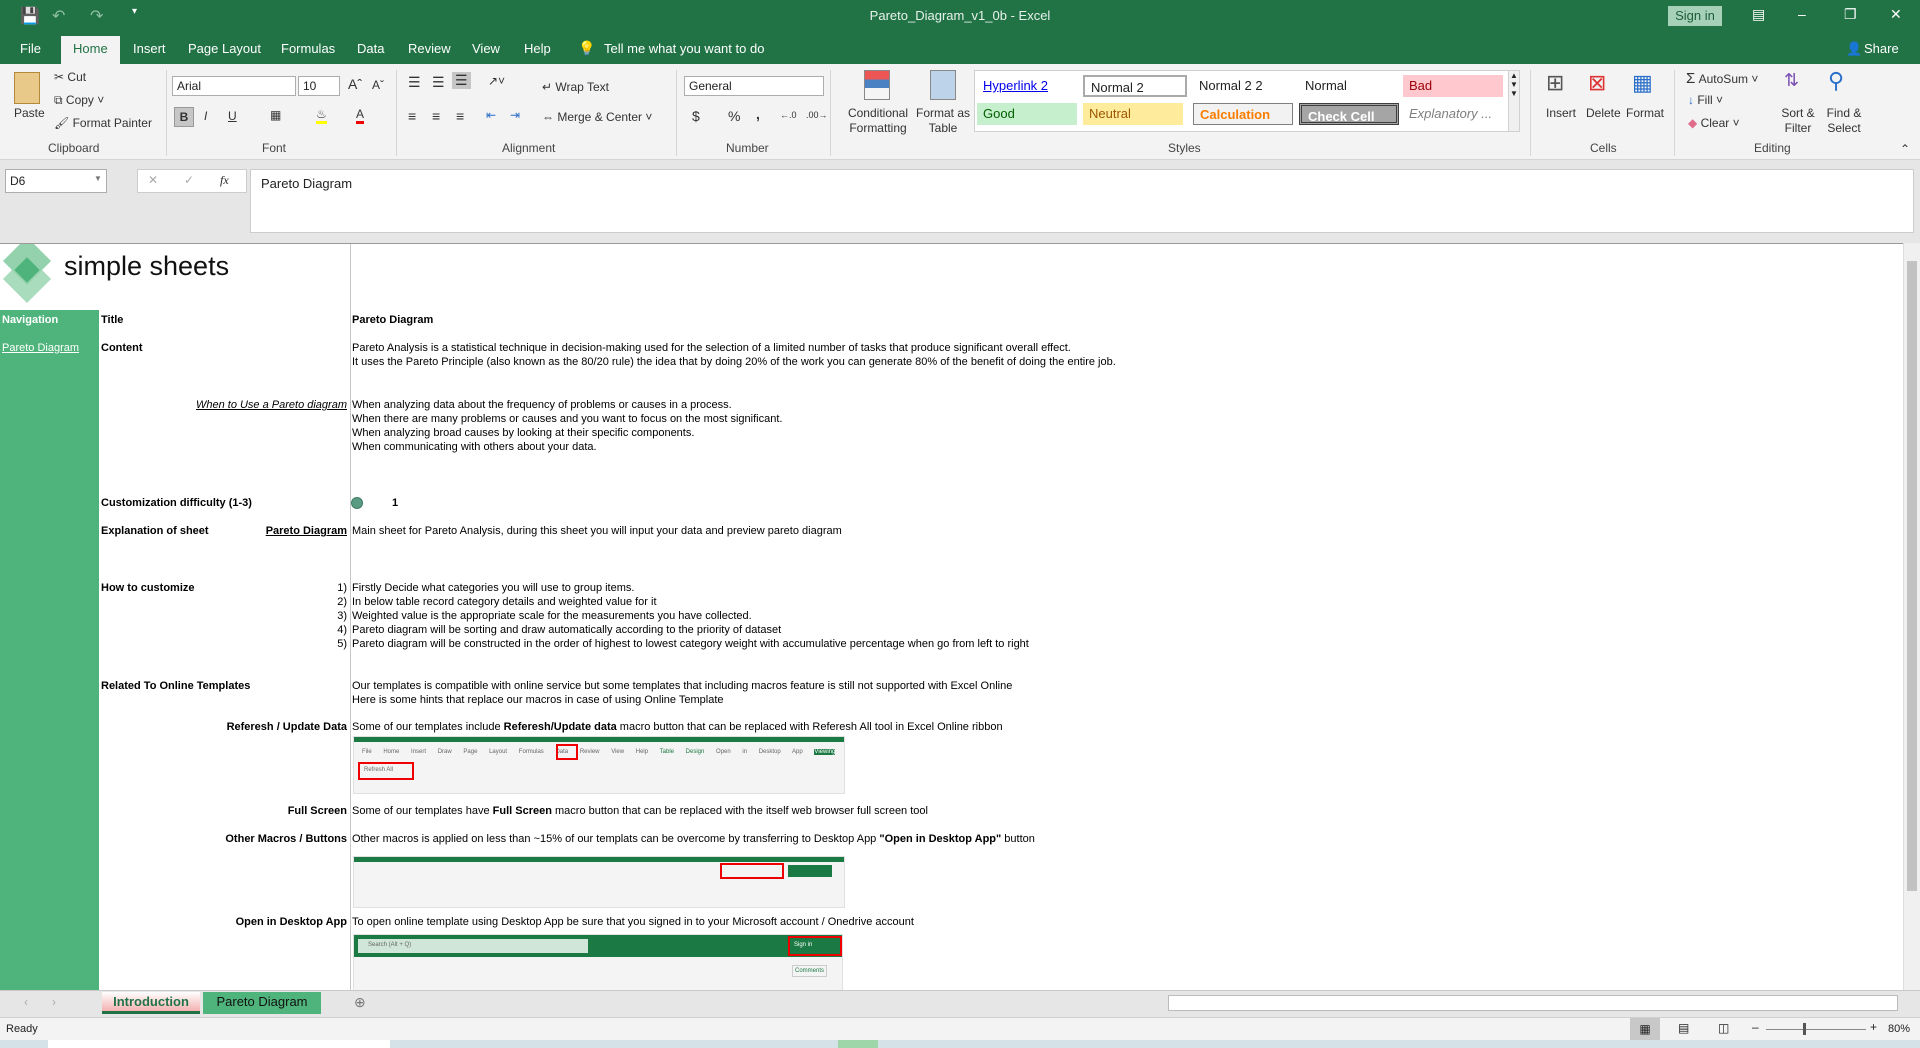  I want to click on borders-icon: ▦, so click(275, 115).